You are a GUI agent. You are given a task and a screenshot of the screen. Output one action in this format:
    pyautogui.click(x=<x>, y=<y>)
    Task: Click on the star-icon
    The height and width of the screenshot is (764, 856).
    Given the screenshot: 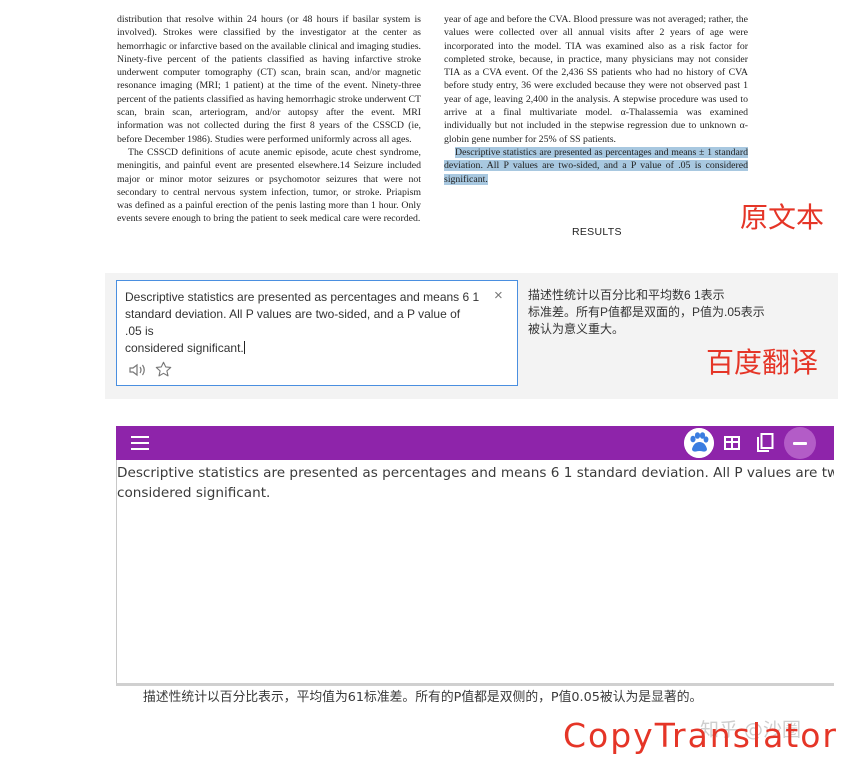 What is the action you would take?
    pyautogui.click(x=163, y=369)
    